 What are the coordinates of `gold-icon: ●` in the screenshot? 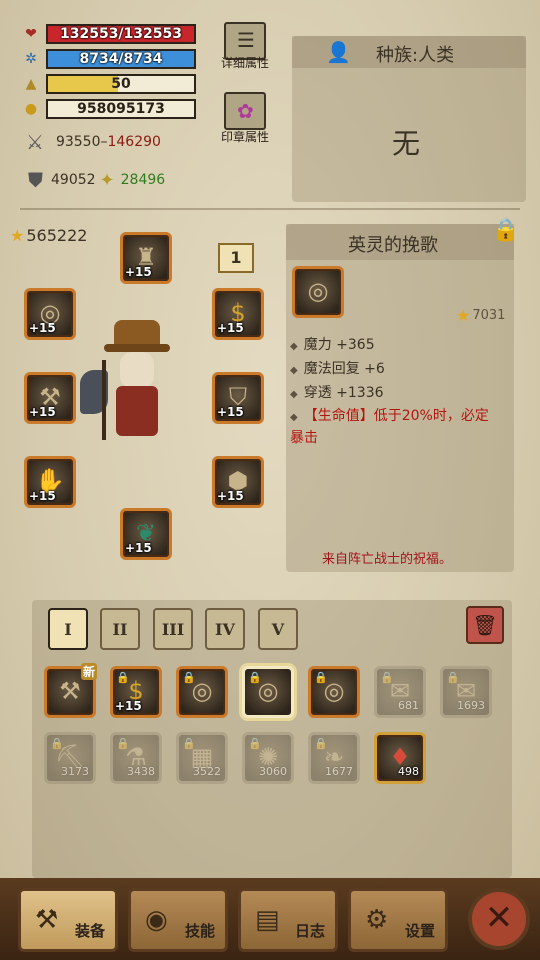 It's located at (31, 109).